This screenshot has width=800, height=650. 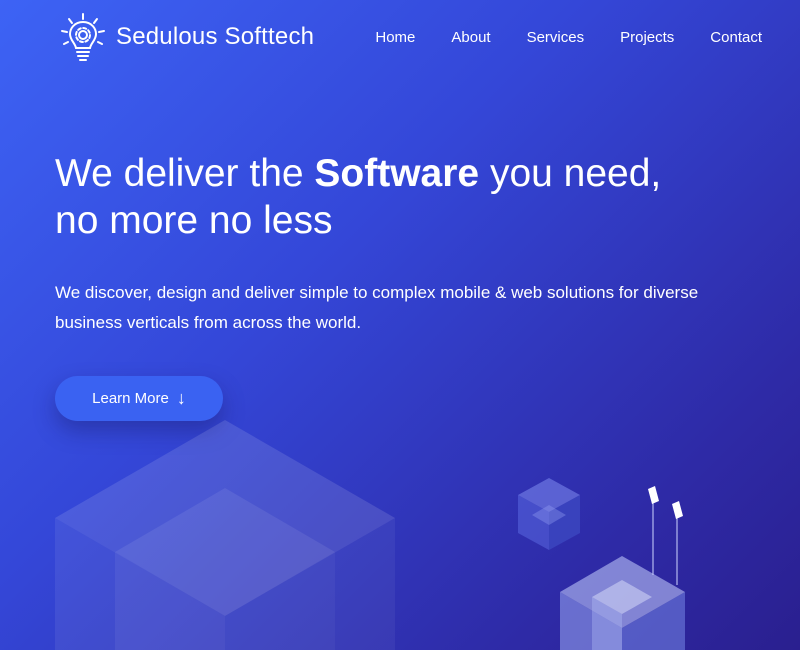 What do you see at coordinates (470, 37) in the screenshot?
I see `nav-about: About` at bounding box center [470, 37].